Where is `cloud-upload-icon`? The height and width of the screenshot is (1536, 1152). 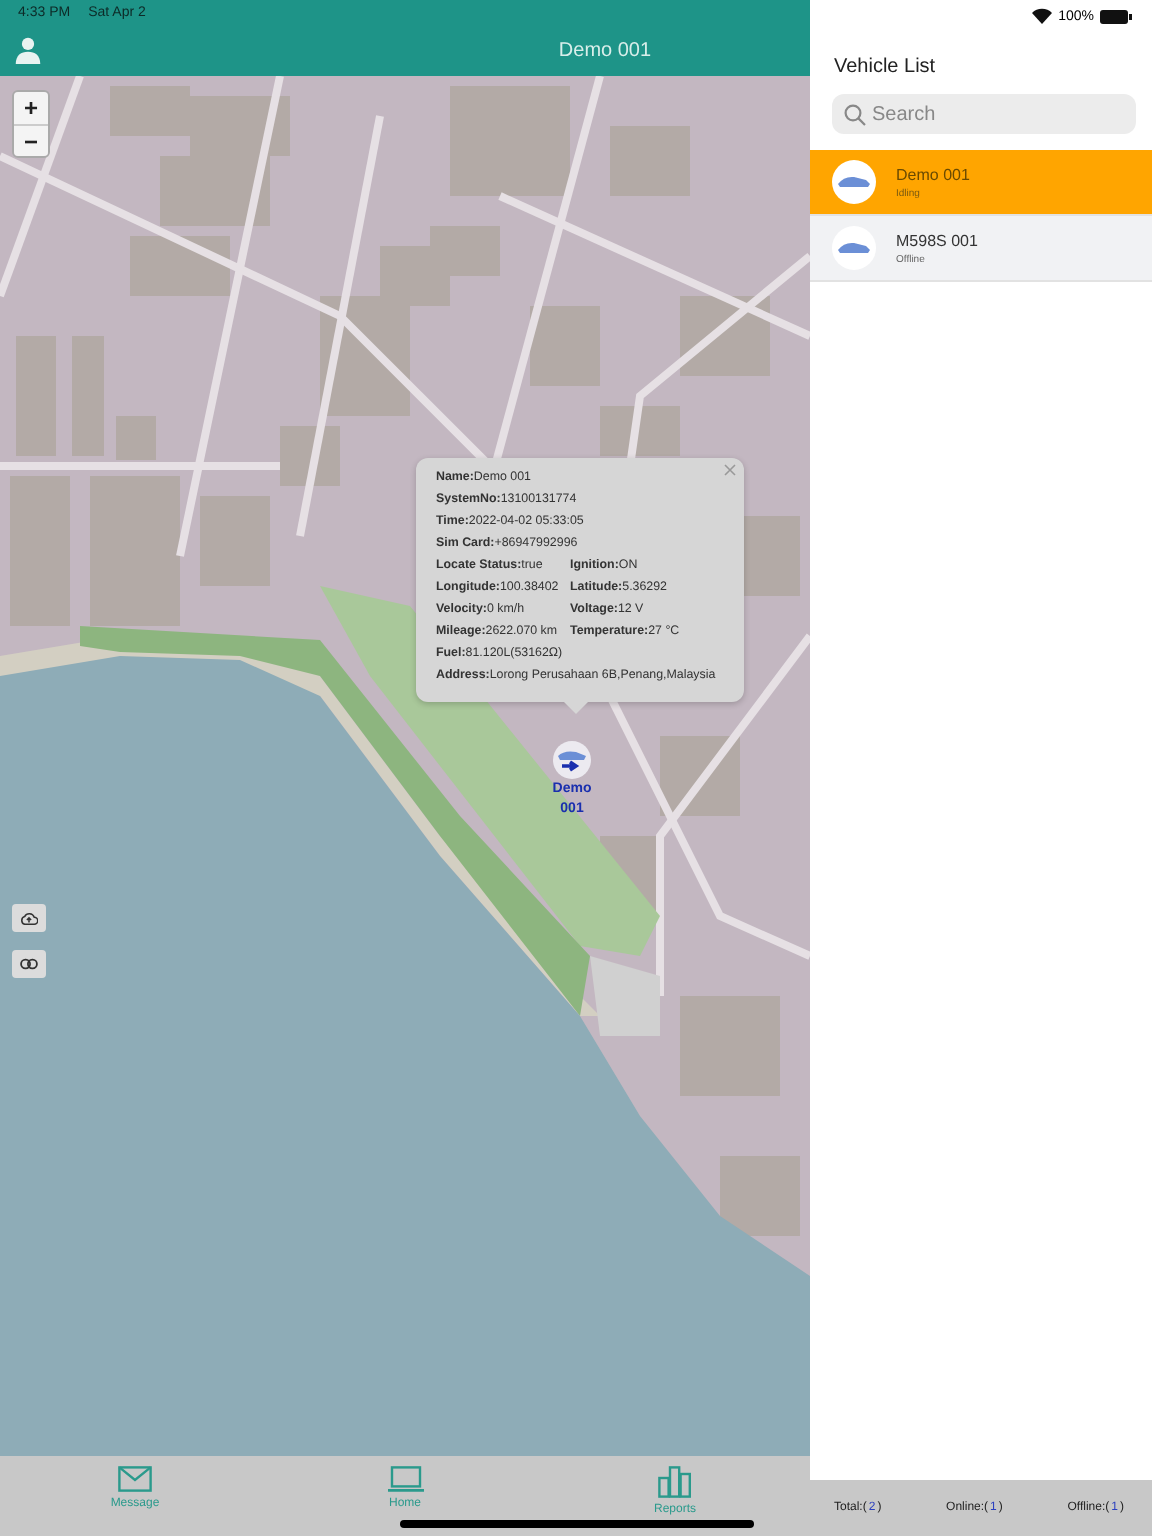 cloud-upload-icon is located at coordinates (29, 918).